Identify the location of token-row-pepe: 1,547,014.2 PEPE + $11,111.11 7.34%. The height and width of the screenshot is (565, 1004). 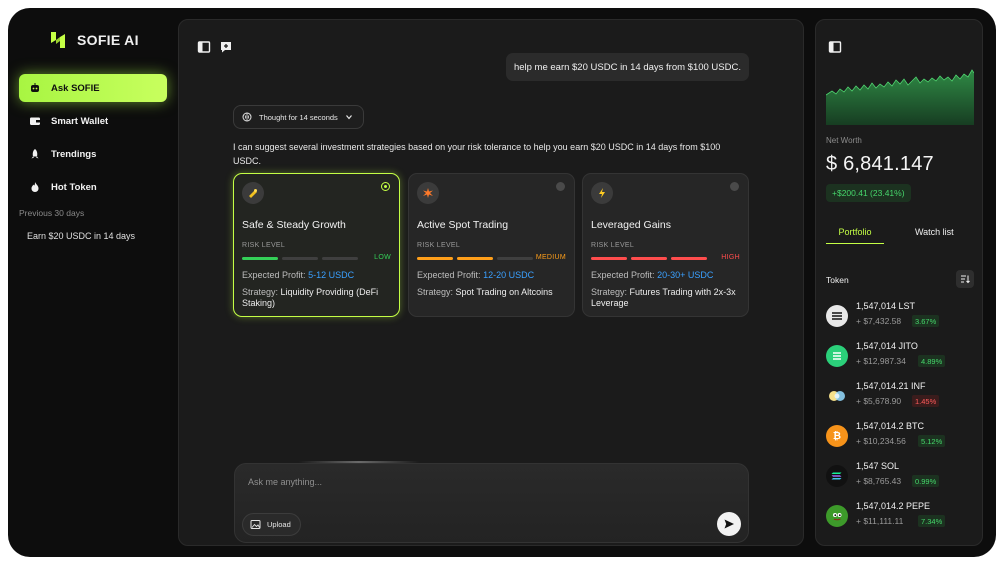
(901, 517).